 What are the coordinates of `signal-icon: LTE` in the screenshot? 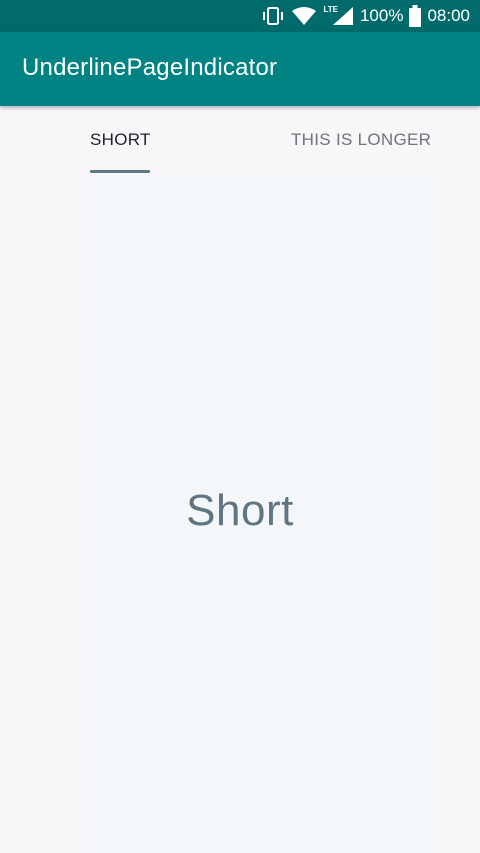 It's located at (338, 15).